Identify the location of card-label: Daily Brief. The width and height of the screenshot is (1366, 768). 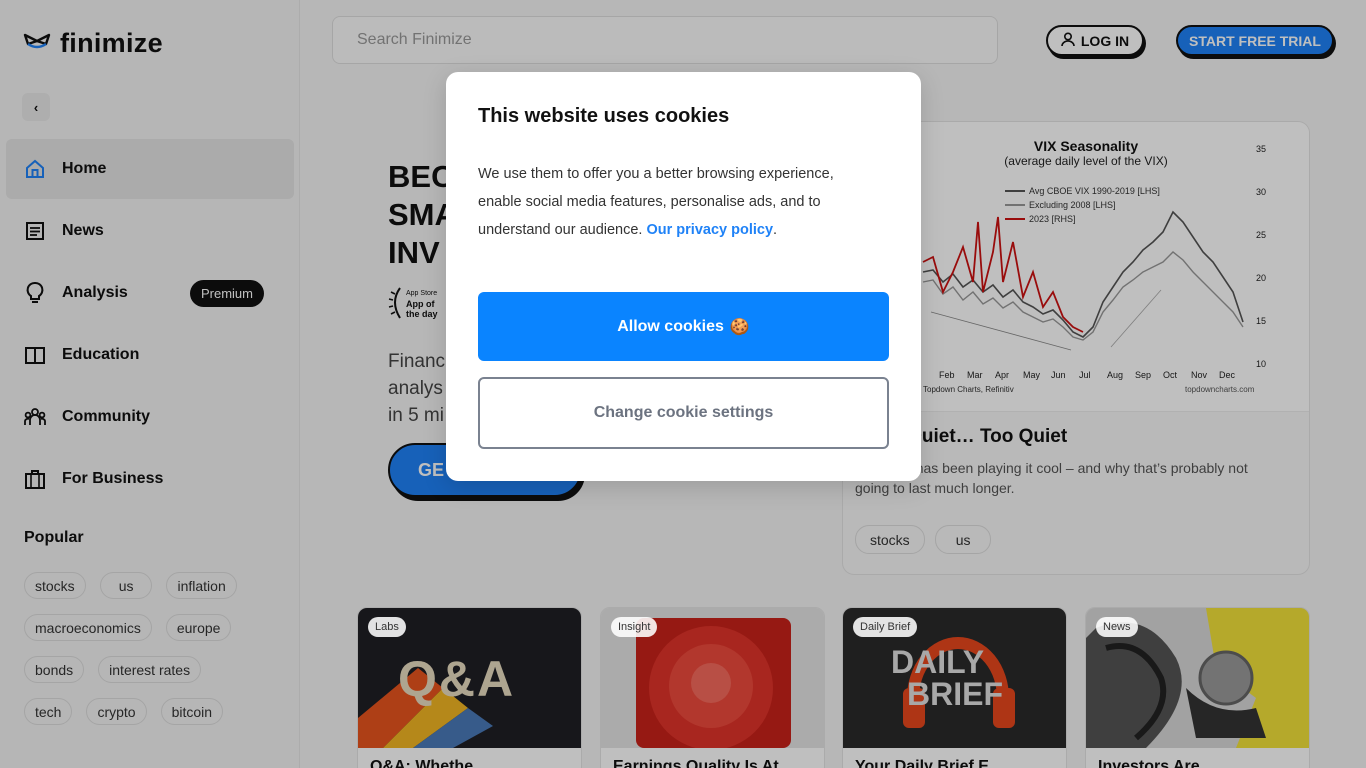
(885, 627).